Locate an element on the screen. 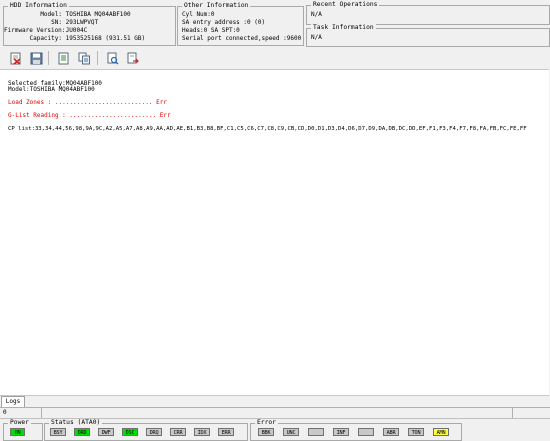  firmware-label: Firmware Version: is located at coordinates (35, 30).